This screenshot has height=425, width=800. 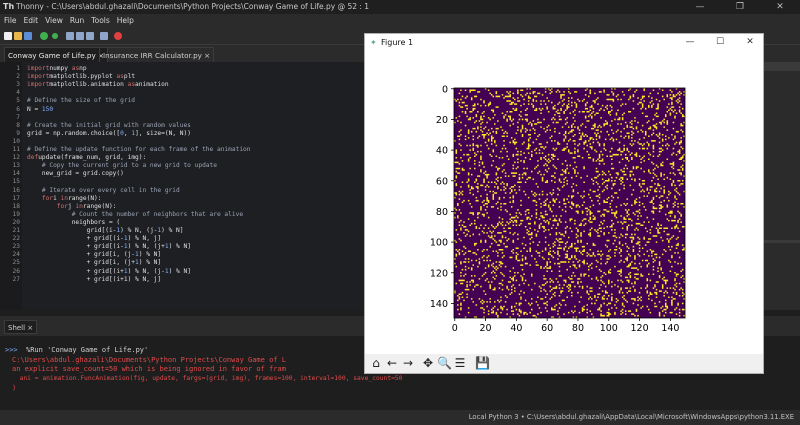 I want to click on line-number: 19, so click(x=16, y=214).